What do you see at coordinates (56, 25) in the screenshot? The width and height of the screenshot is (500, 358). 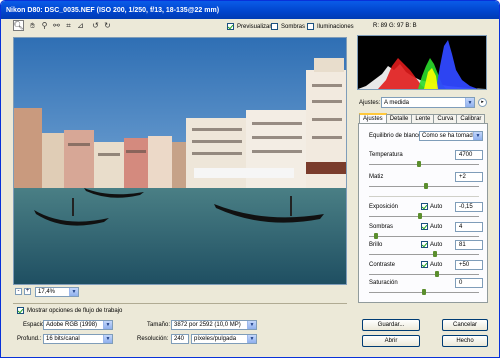 I see `color-sampler-icon: ⚯` at bounding box center [56, 25].